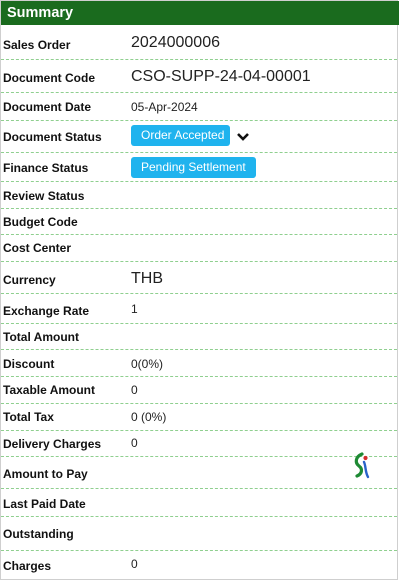 The height and width of the screenshot is (581, 400). I want to click on row-document-code: Document Code CSO-SUPP-24-04-00001, so click(199, 76).